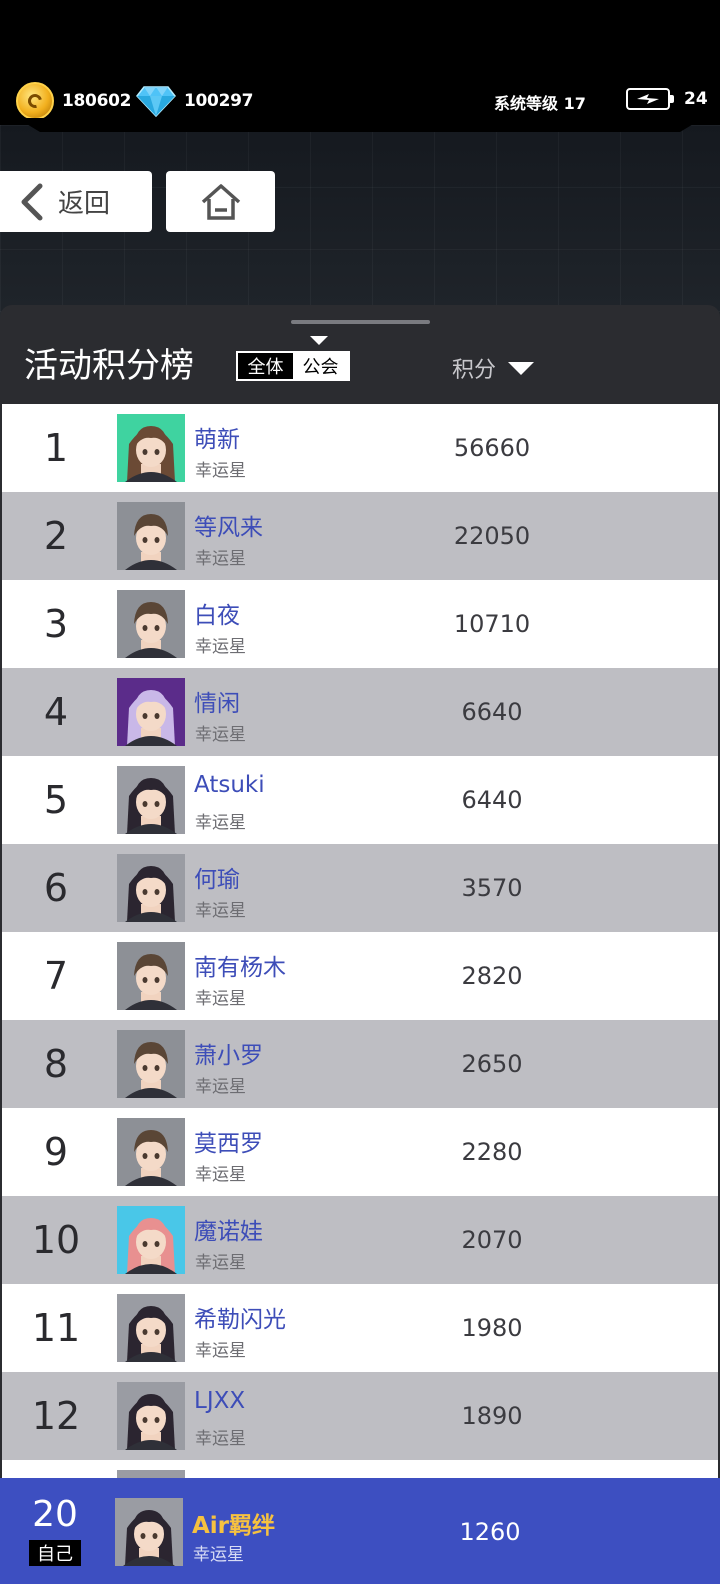  I want to click on scope-option-guild: 公会, so click(320, 366).